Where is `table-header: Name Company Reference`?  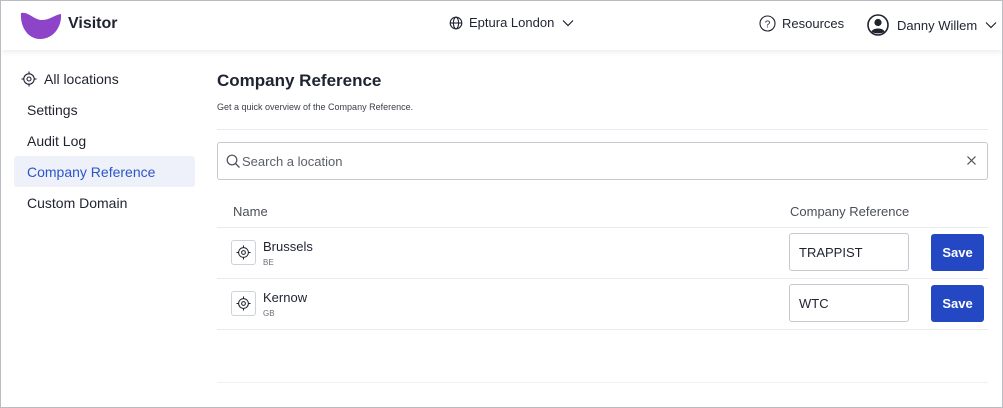
table-header: Name Company Reference is located at coordinates (602, 210).